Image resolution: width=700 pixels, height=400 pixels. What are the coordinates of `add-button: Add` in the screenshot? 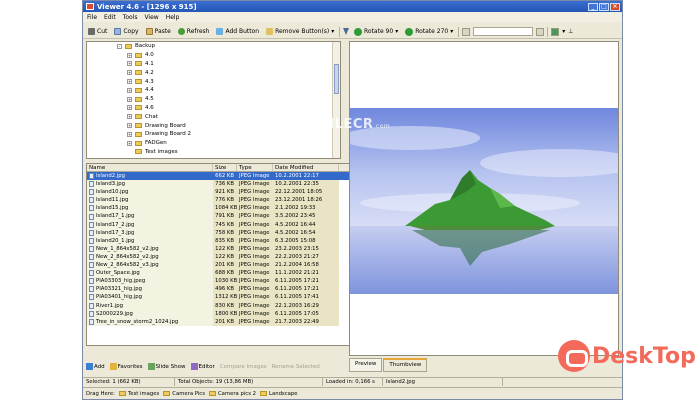 It's located at (95, 366).